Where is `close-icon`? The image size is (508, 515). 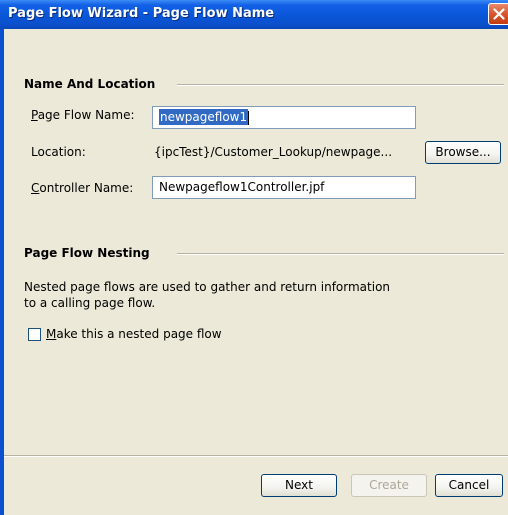 close-icon is located at coordinates (499, 14).